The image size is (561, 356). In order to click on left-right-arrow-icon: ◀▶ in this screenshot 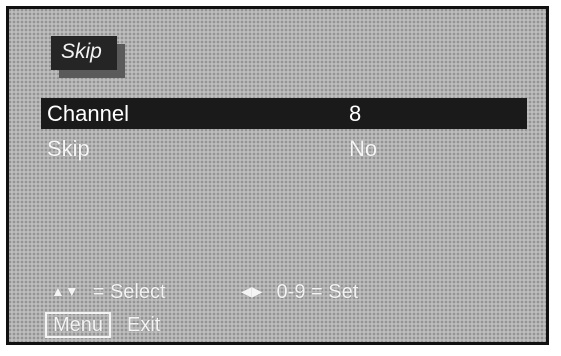, I will do `click(252, 291)`.